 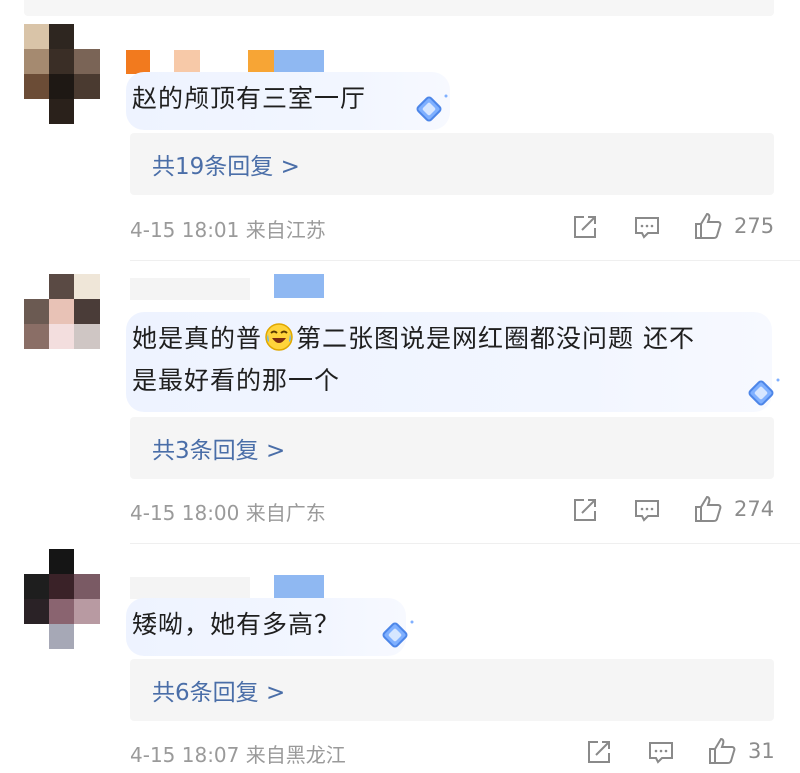 I want to click on like-count: 274, so click(x=754, y=509).